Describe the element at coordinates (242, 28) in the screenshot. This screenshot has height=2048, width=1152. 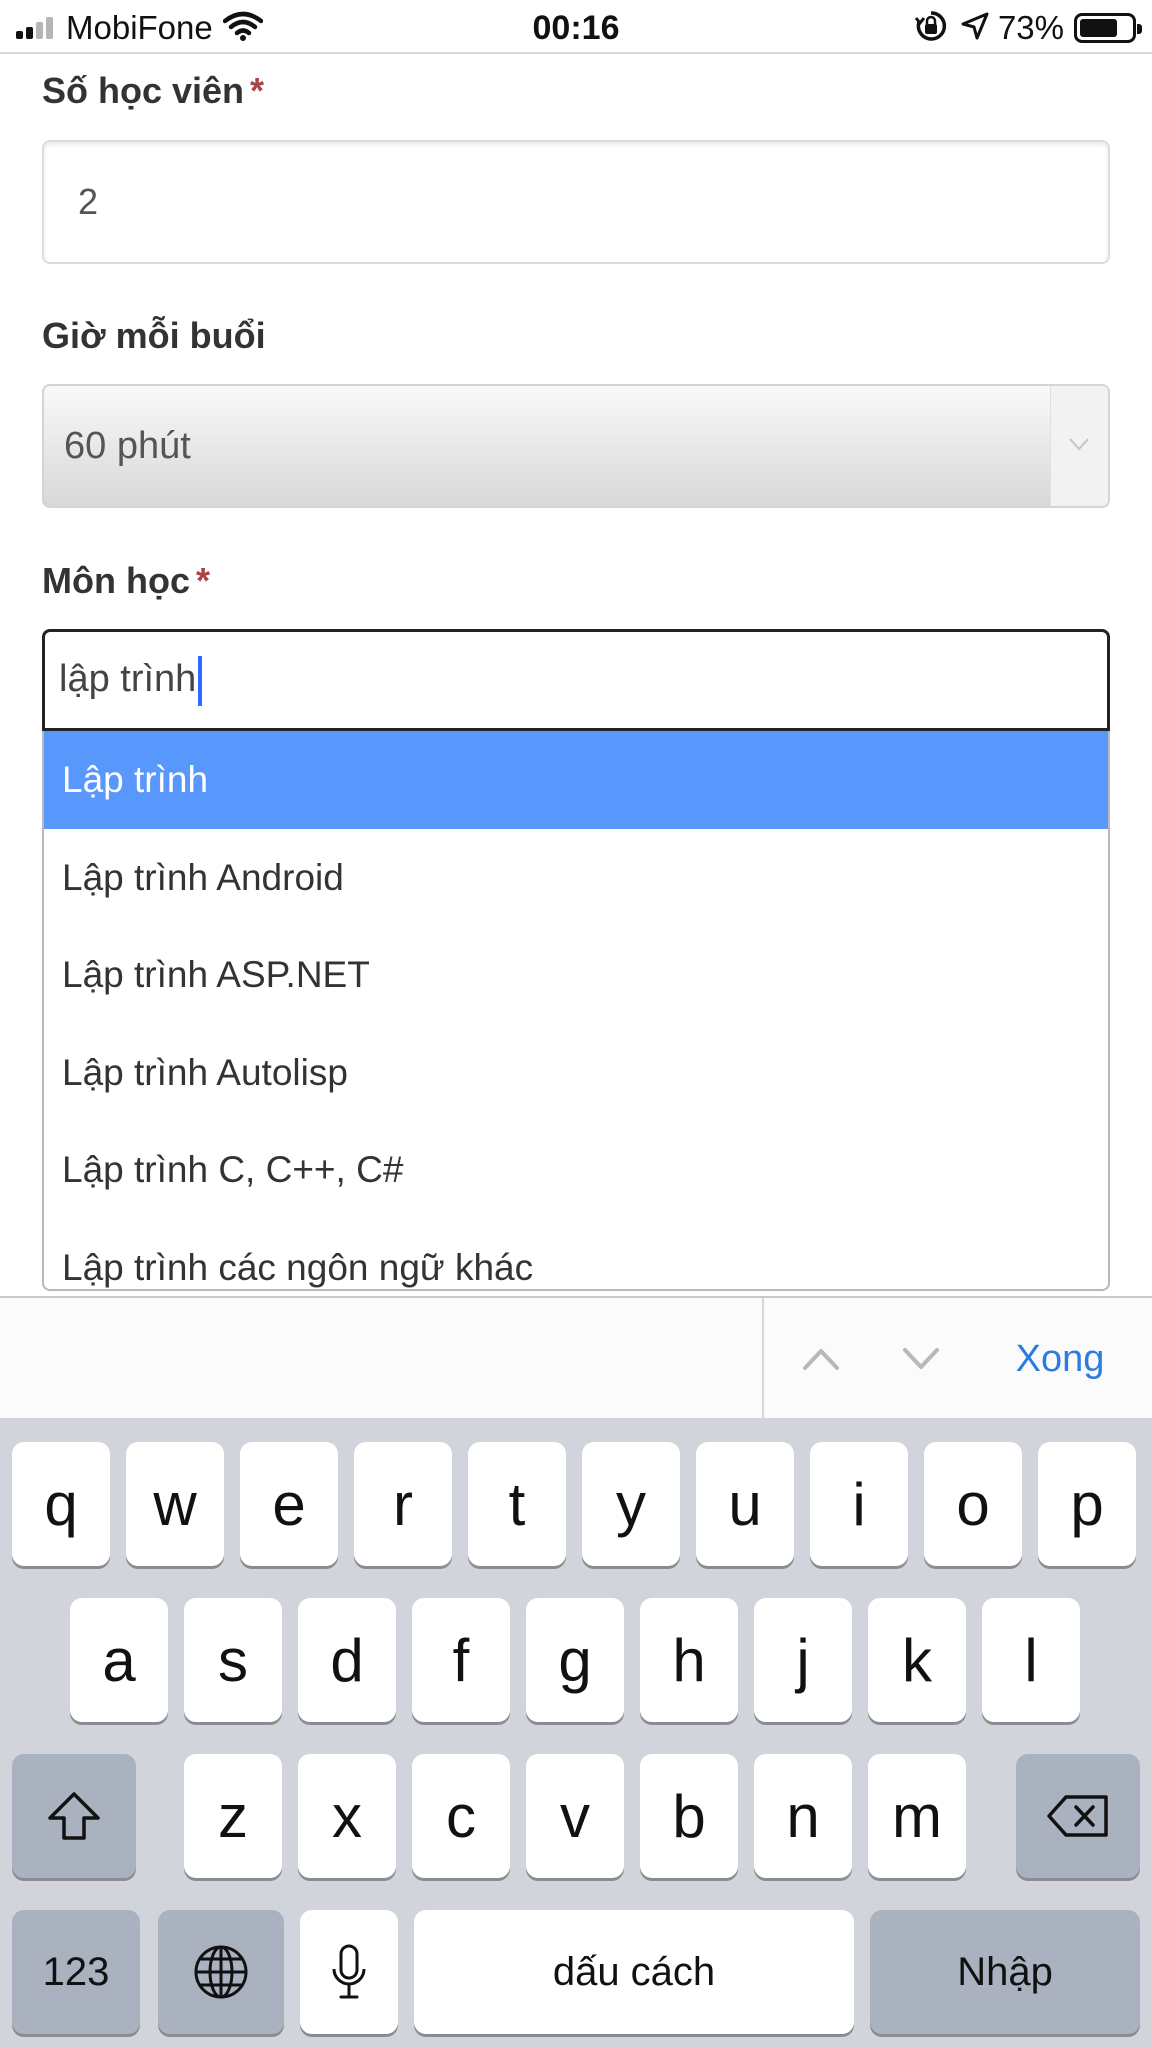
I see `wifi-icon` at that location.